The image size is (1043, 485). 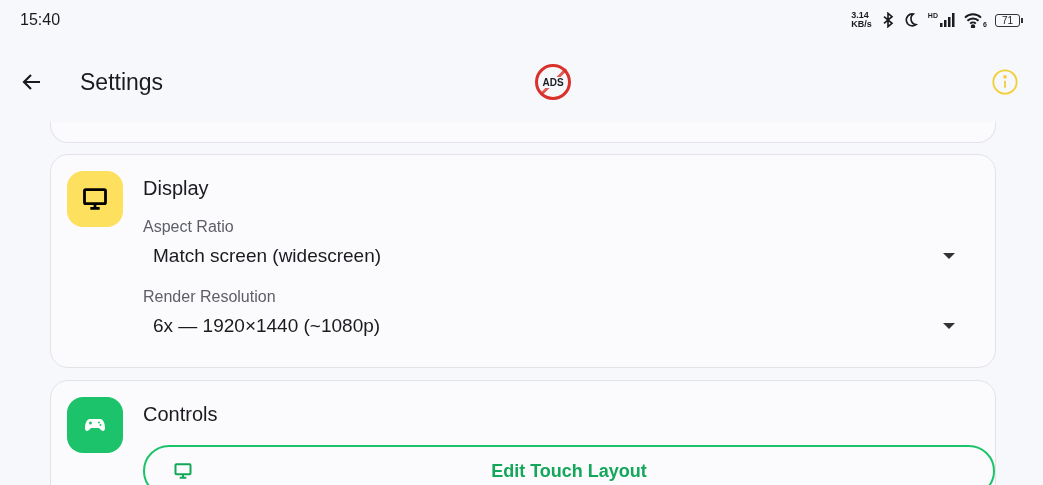 I want to click on wifi-icon, so click(x=972, y=20).